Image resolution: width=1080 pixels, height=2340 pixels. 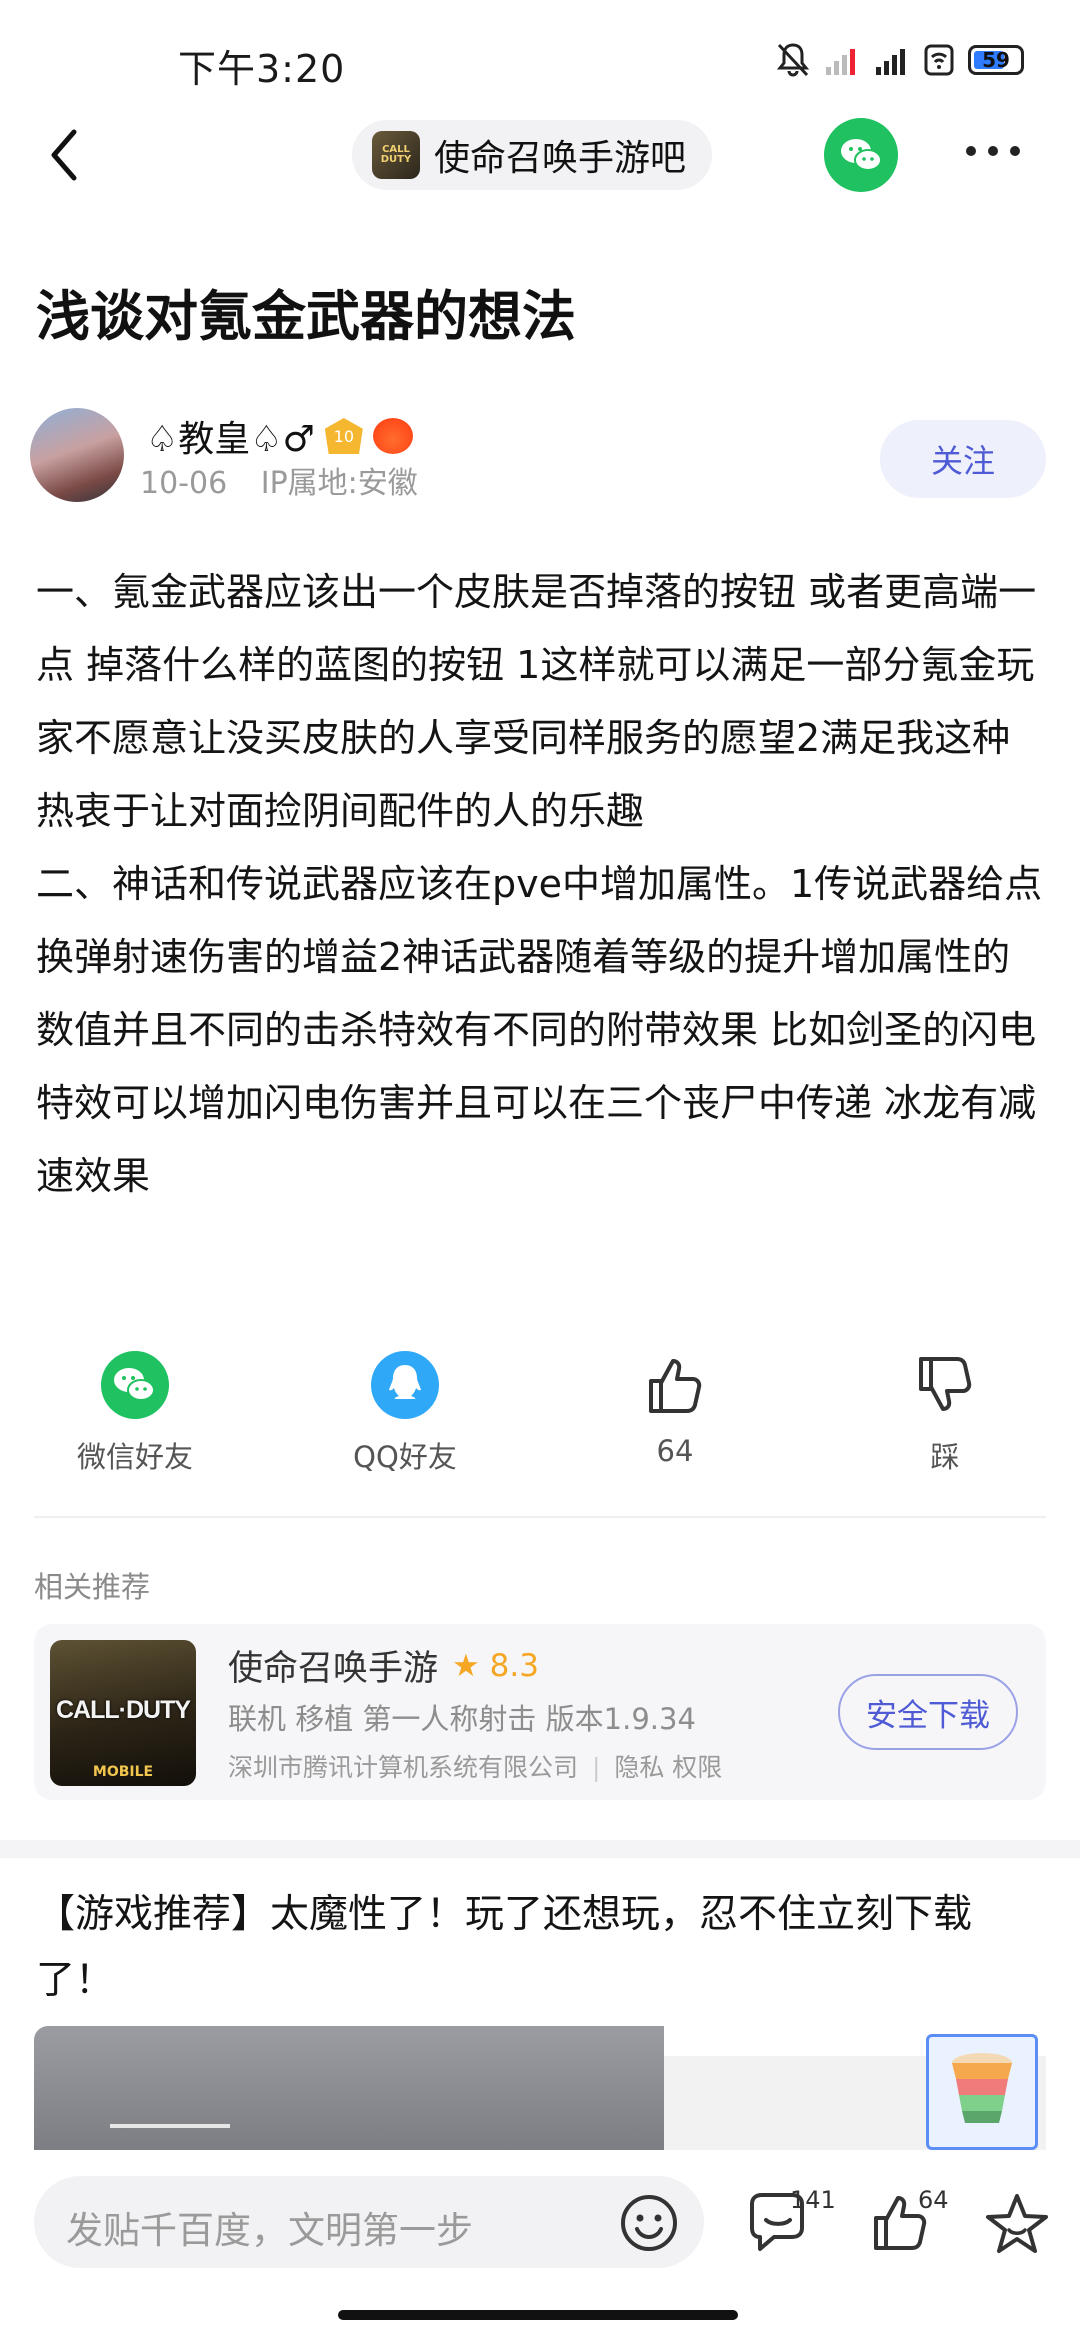 What do you see at coordinates (349, 2088) in the screenshot?
I see `promo-image` at bounding box center [349, 2088].